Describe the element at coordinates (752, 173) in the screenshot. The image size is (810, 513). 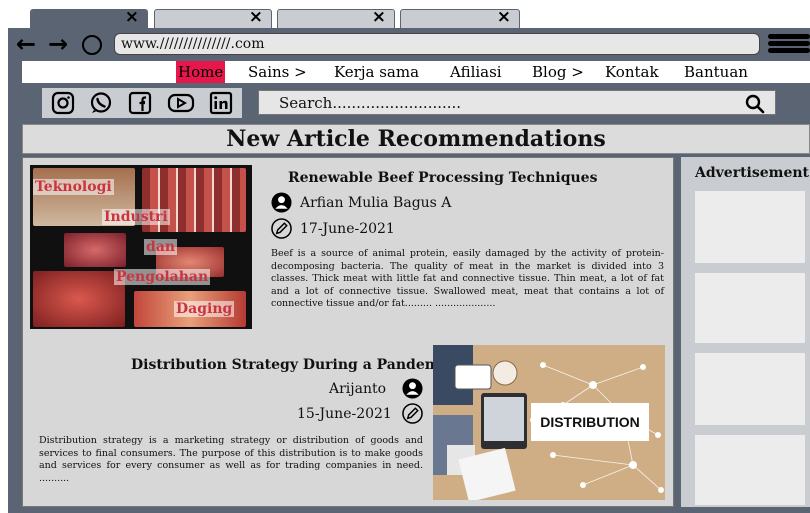
I see `advertisement-title: Advertisement` at that location.